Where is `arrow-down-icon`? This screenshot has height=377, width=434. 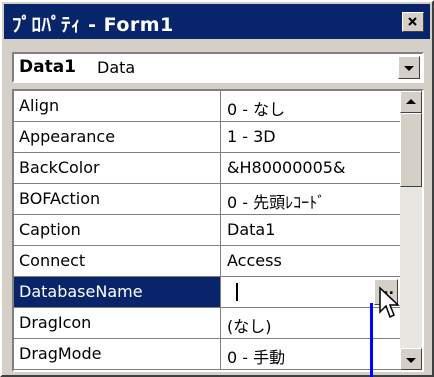 arrow-down-icon is located at coordinates (411, 360).